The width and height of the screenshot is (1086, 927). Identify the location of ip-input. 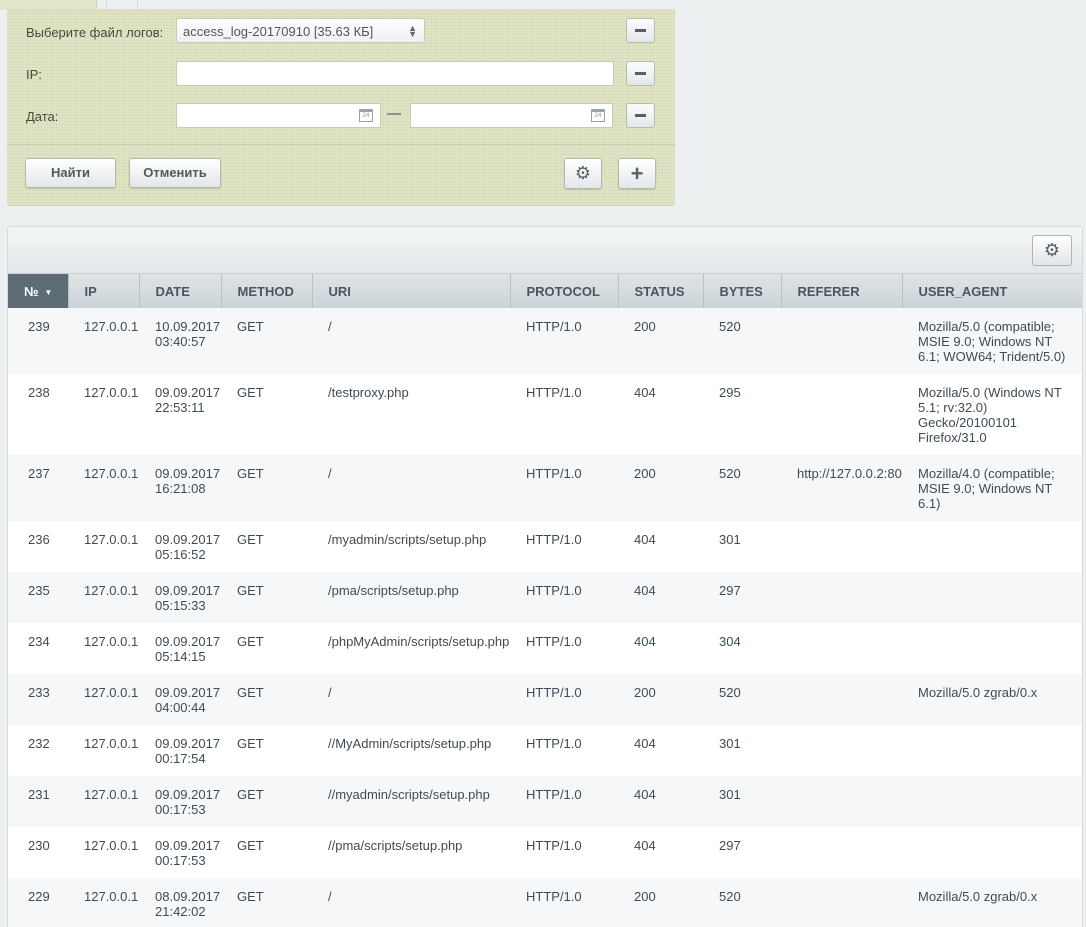
(395, 73).